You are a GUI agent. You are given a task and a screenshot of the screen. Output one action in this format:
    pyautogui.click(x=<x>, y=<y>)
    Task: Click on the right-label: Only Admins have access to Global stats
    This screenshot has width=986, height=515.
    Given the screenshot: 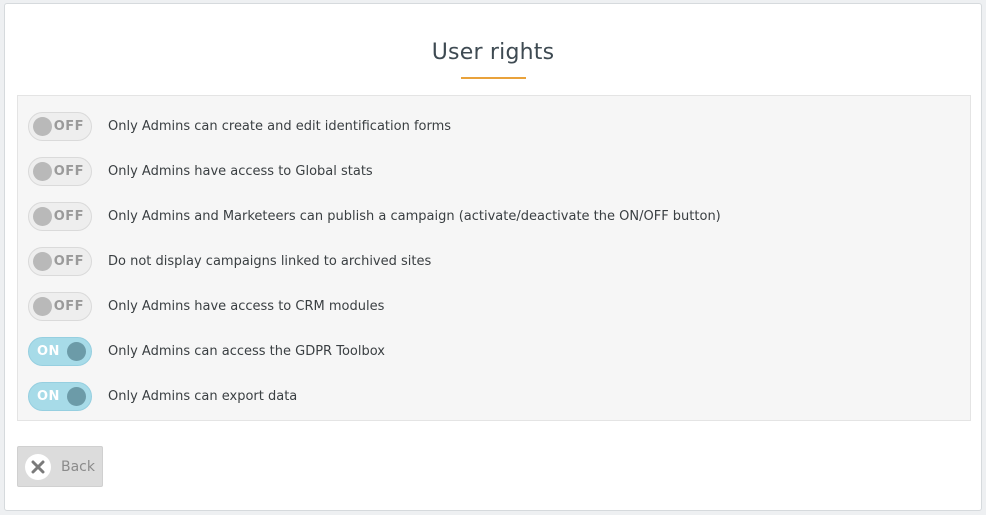 What is the action you would take?
    pyautogui.click(x=240, y=171)
    